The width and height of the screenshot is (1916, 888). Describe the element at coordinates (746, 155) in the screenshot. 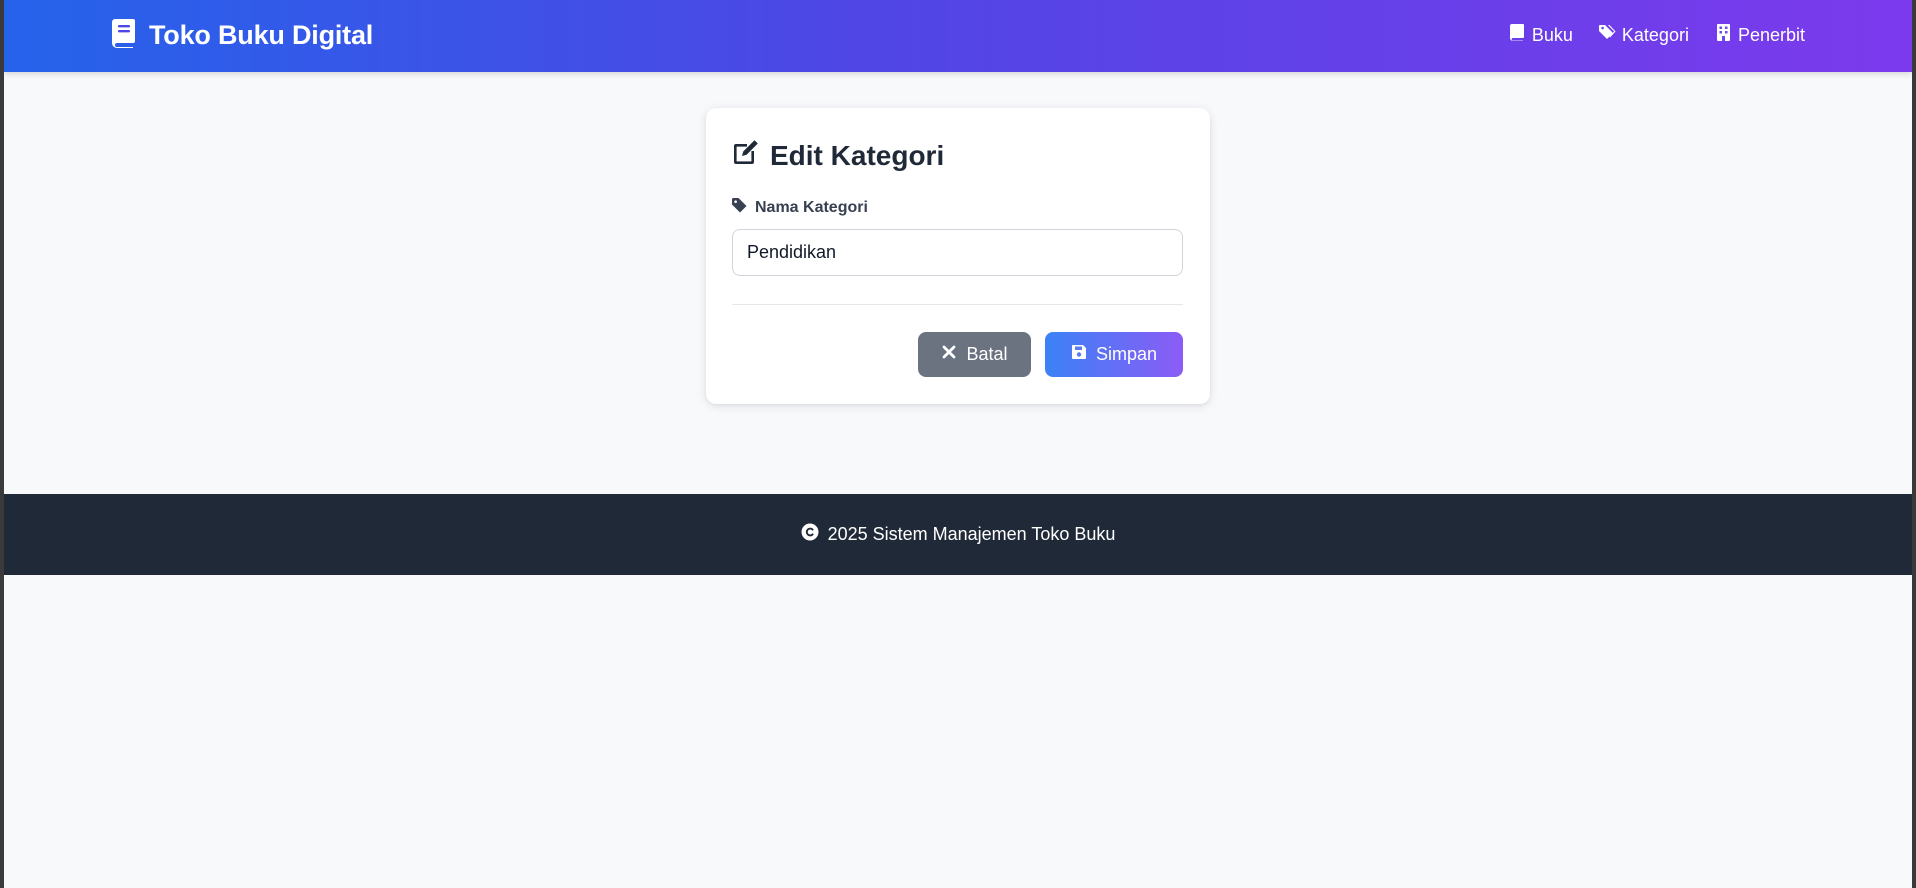

I see `edit-icon` at that location.